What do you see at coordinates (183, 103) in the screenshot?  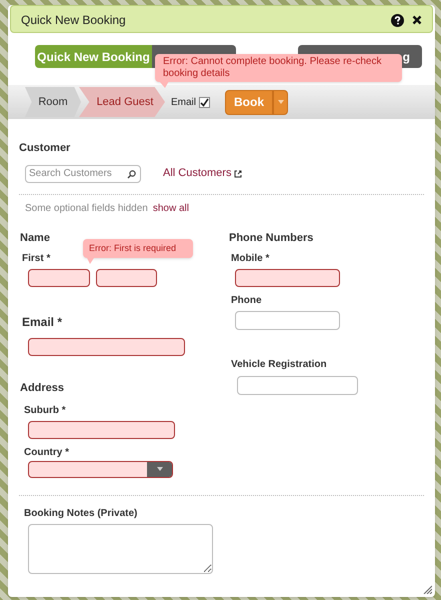 I see `email-label: Email` at bounding box center [183, 103].